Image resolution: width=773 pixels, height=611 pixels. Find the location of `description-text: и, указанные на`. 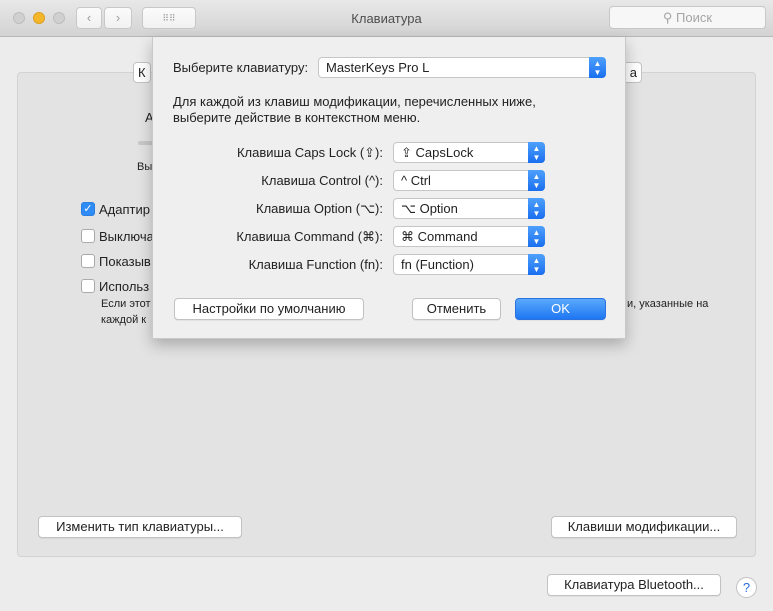

description-text: и, указанные на is located at coordinates (668, 304).